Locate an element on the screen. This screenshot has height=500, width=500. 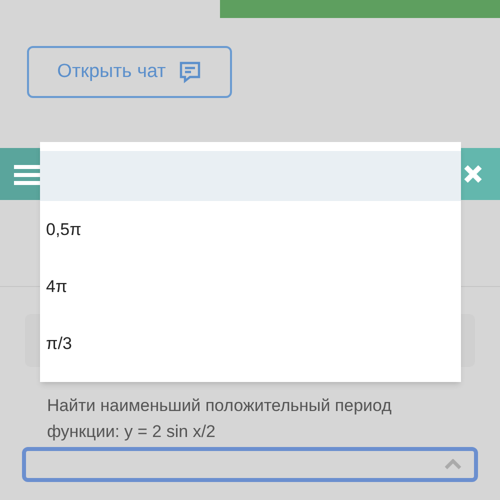
dropdown-option: 4π is located at coordinates (250, 286).